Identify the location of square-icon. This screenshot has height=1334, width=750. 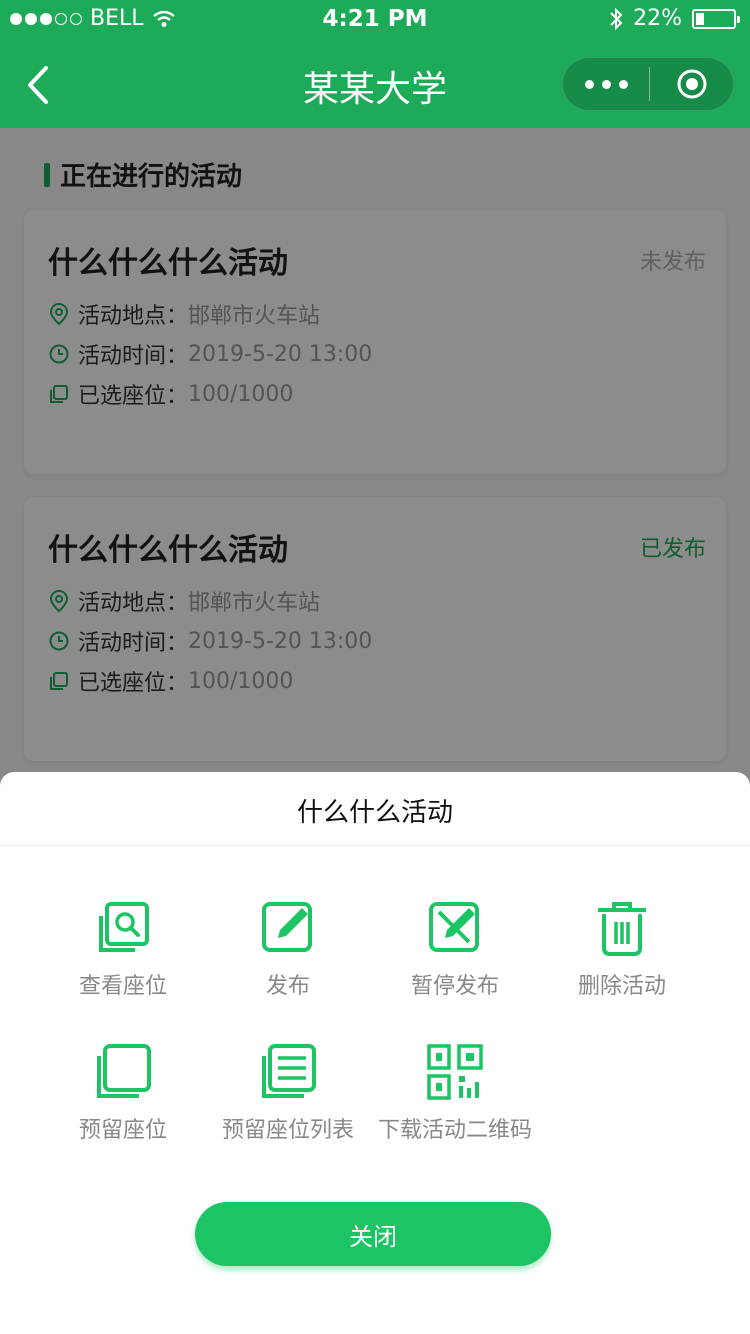
(124, 1071).